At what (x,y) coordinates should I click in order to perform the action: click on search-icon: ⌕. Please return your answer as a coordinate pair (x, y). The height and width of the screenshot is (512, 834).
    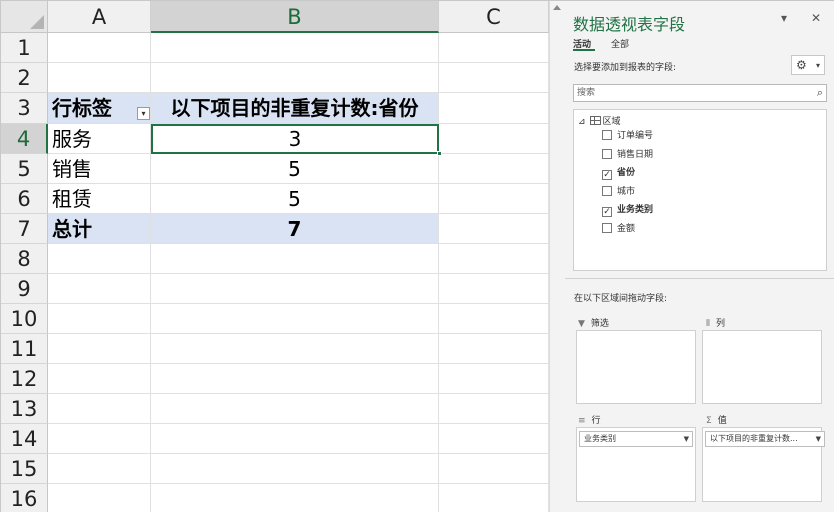
    Looking at the image, I should click on (820, 93).